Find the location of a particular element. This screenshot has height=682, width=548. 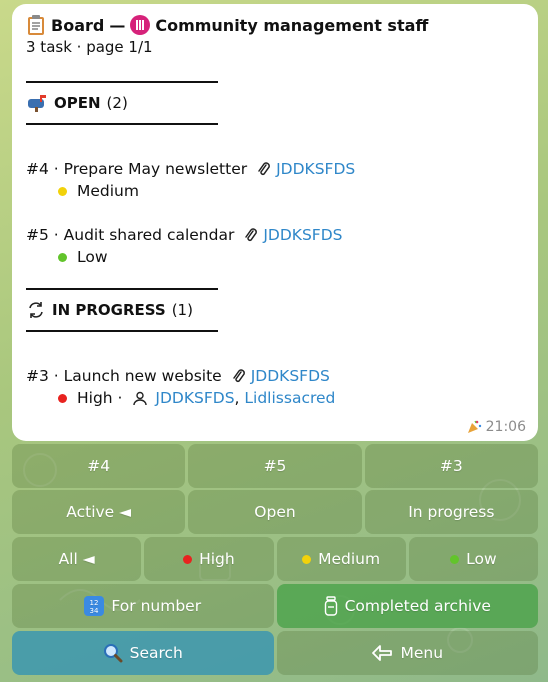

button-label: Completed archive is located at coordinates (417, 606).